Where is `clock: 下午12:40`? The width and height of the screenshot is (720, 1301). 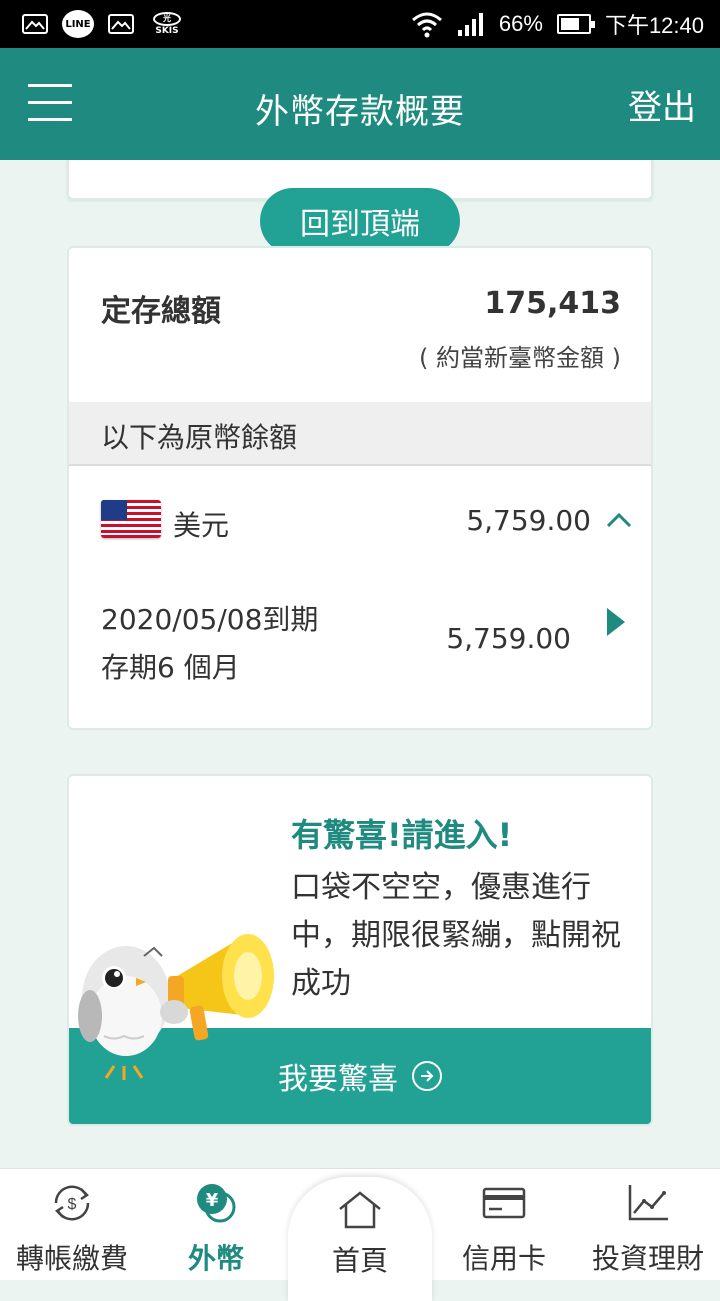
clock: 下午12:40 is located at coordinates (654, 25).